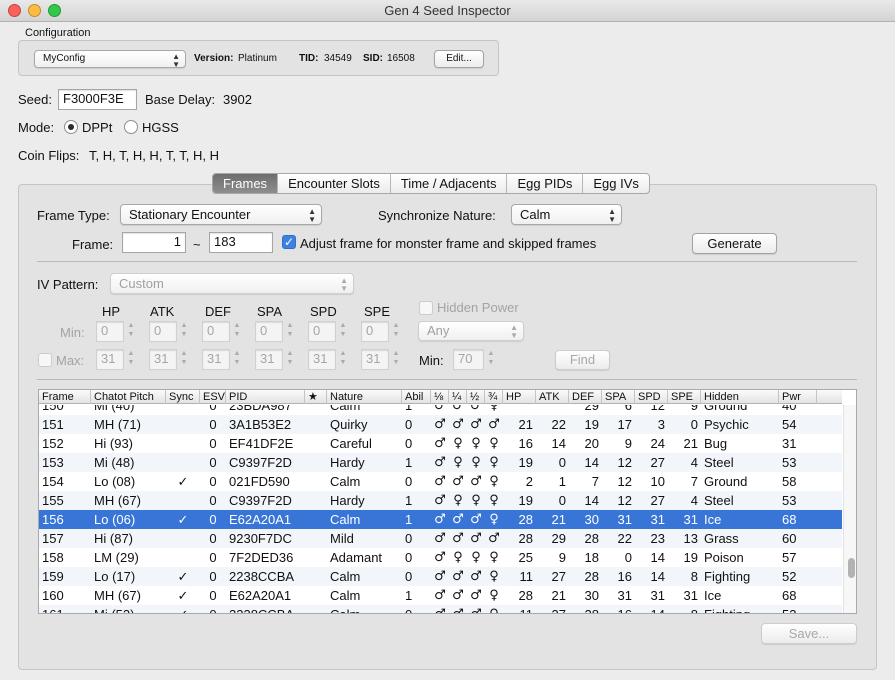  Describe the element at coordinates (246, 183) in the screenshot. I see `tab-frames: Frames` at that location.